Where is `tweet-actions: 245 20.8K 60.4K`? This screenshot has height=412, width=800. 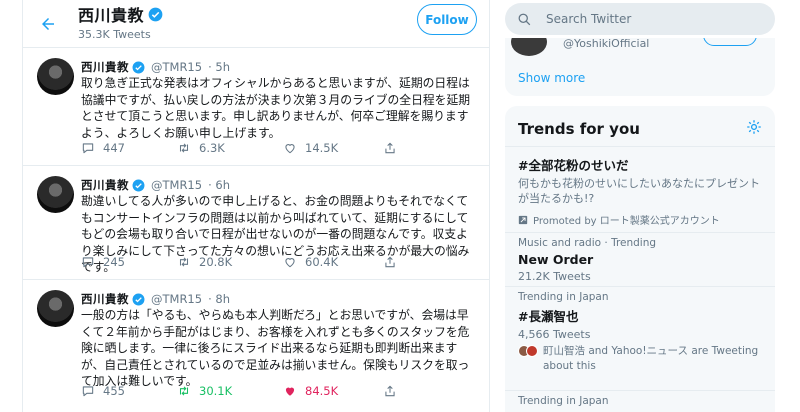 tweet-actions: 245 20.8K 60.4K is located at coordinates (239, 262).